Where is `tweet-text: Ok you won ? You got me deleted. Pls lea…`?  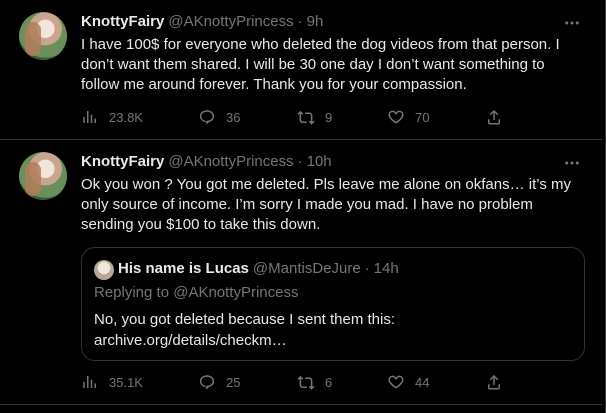 tweet-text: Ok you won ? You got me deleted. Pls lea… is located at coordinates (326, 204).